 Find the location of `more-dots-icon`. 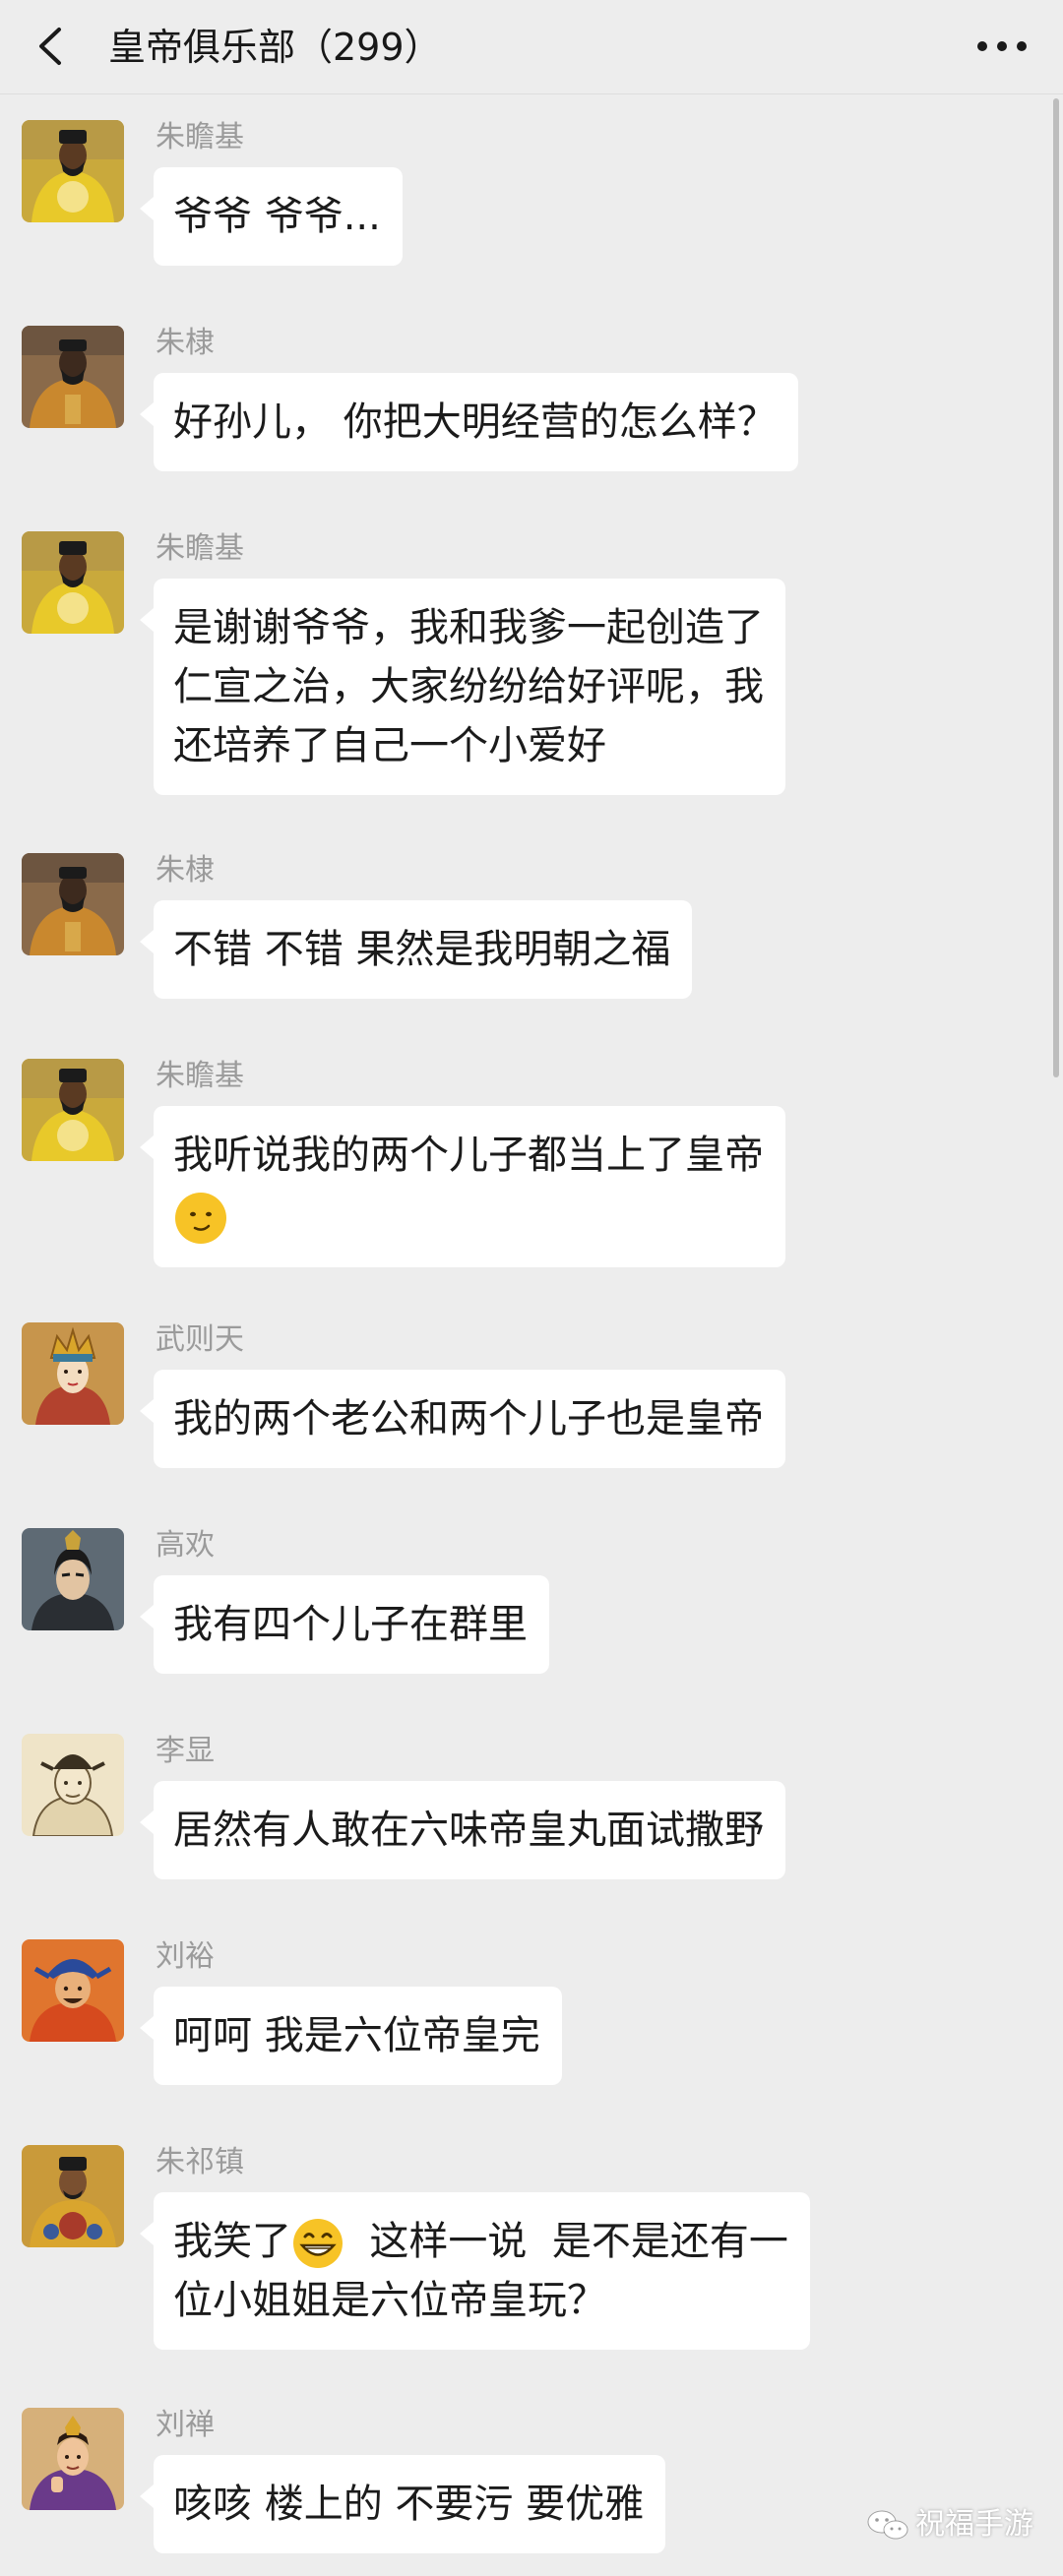

more-dots-icon is located at coordinates (1002, 46).